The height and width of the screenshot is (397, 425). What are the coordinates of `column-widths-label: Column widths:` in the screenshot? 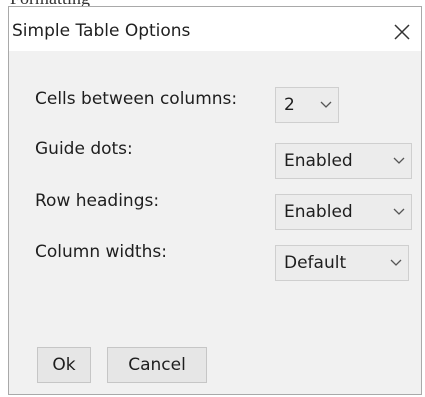 It's located at (101, 252).